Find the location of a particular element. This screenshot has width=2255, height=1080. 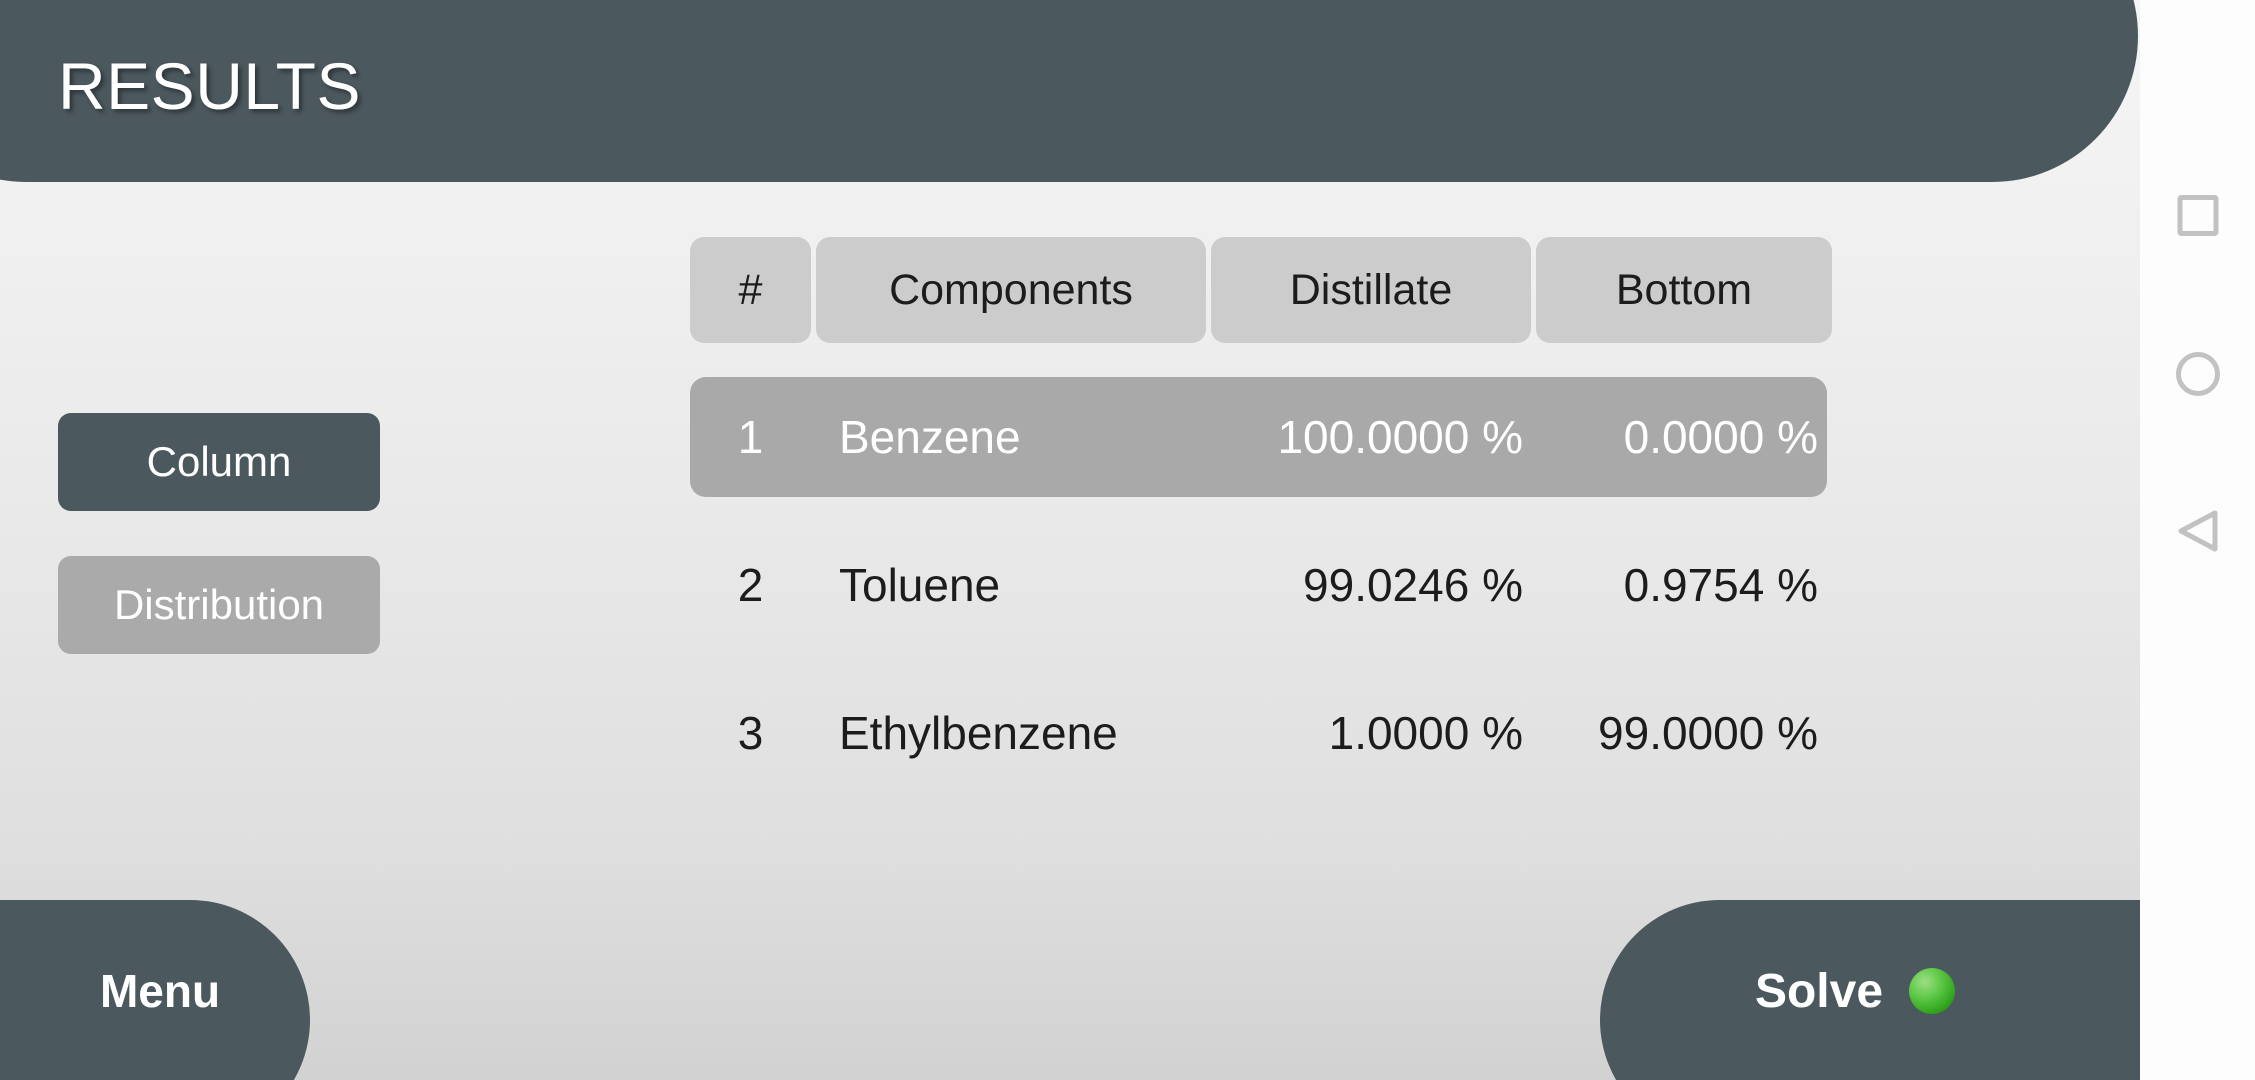

menu-button: Menu is located at coordinates (155, 990).